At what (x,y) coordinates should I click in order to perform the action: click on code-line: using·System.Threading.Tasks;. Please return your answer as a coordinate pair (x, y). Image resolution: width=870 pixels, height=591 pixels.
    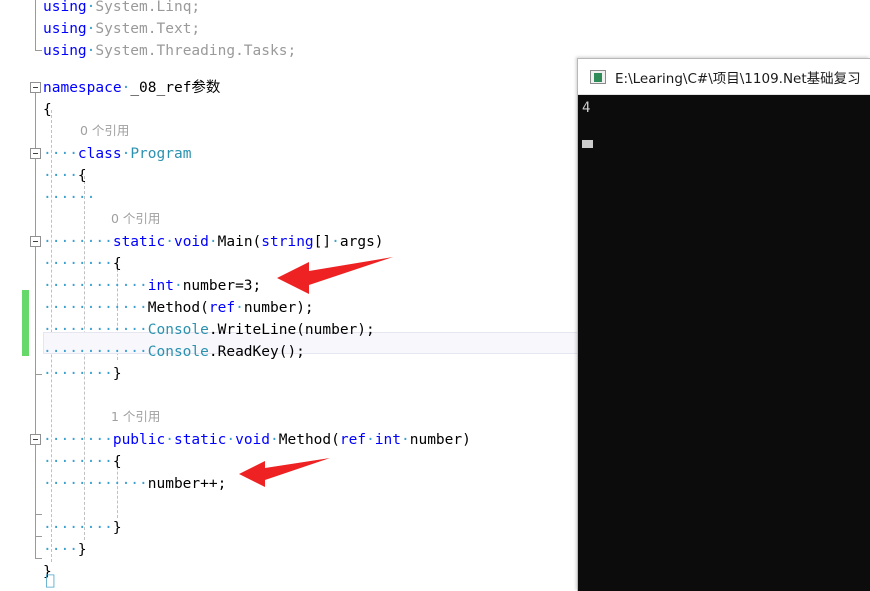
    Looking at the image, I should click on (169, 51).